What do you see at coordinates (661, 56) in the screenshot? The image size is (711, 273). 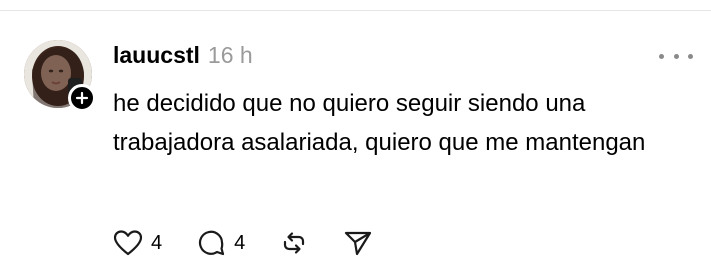 I see `more-horizontal-icon` at bounding box center [661, 56].